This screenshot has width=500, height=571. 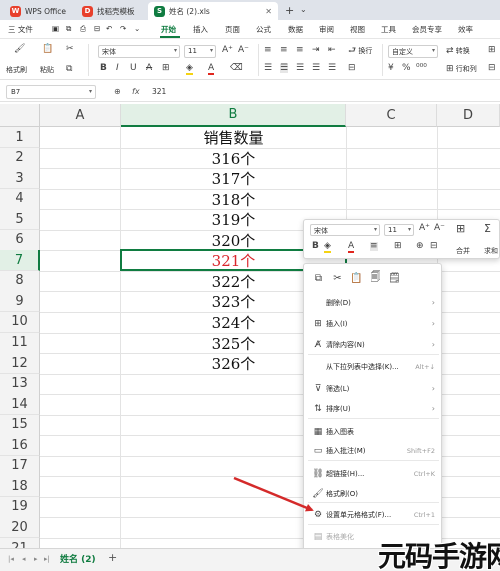 I want to click on align-left-icon: ☰, so click(x=268, y=68).